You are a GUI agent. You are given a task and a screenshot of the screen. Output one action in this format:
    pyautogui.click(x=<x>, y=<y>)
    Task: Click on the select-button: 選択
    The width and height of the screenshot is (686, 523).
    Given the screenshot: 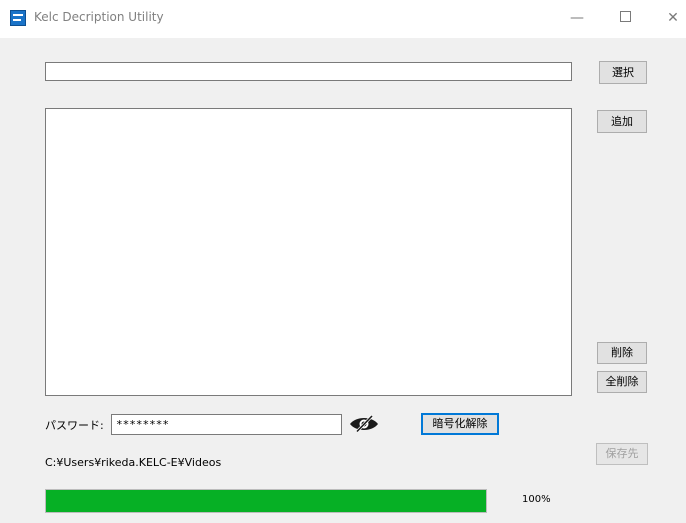 What is the action you would take?
    pyautogui.click(x=623, y=72)
    